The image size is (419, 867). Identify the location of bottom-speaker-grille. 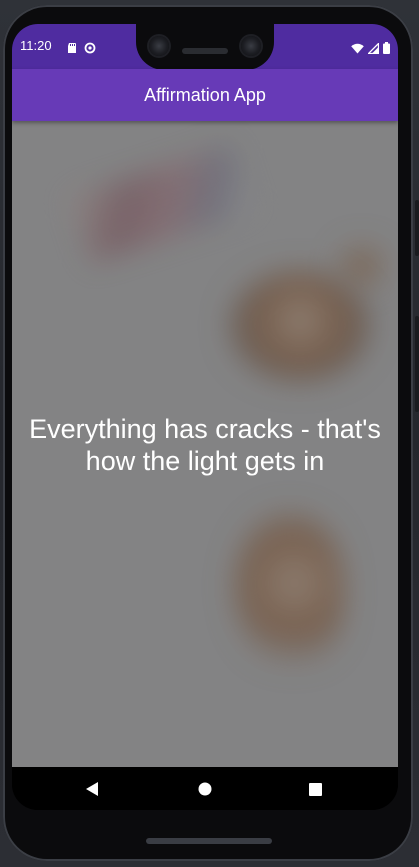
(209, 841).